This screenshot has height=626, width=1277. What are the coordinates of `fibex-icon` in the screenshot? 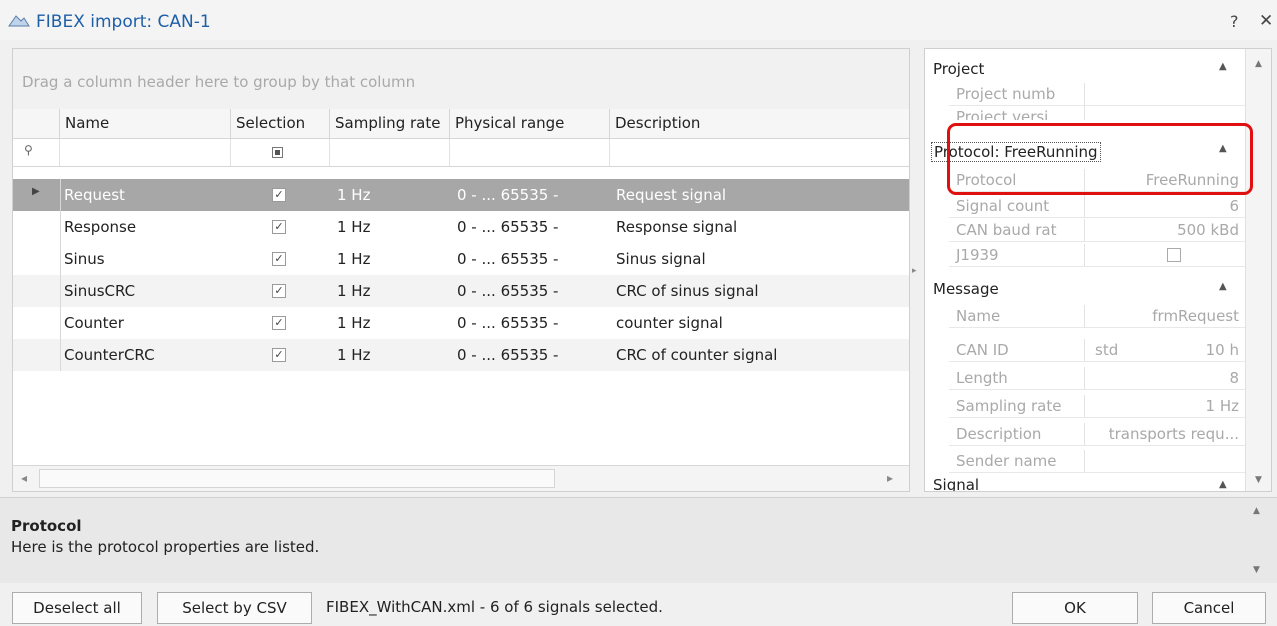 It's located at (19, 21).